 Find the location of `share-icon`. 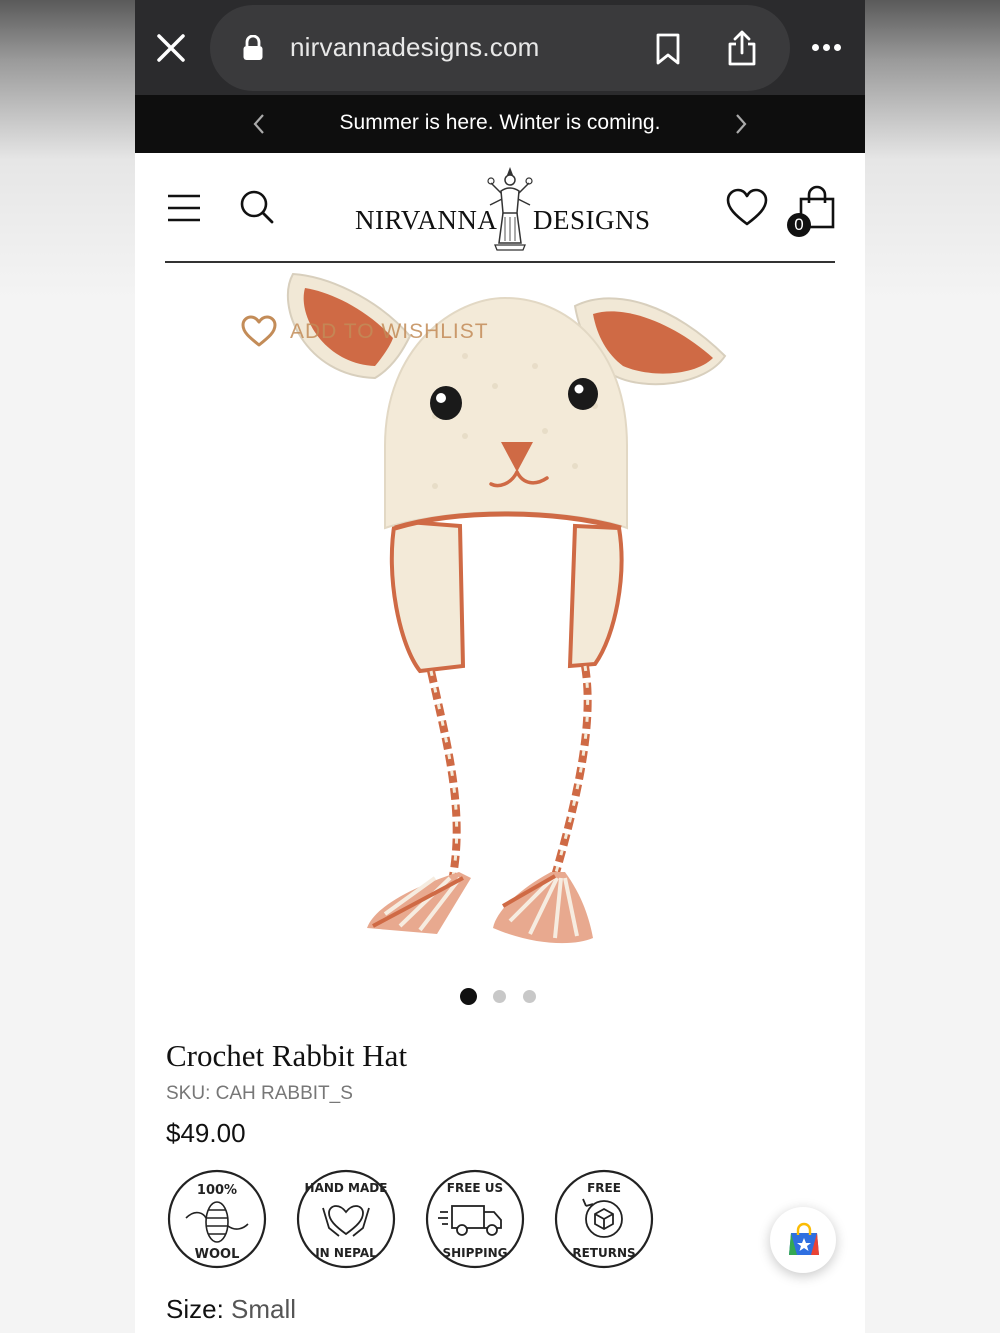

share-icon is located at coordinates (742, 48).